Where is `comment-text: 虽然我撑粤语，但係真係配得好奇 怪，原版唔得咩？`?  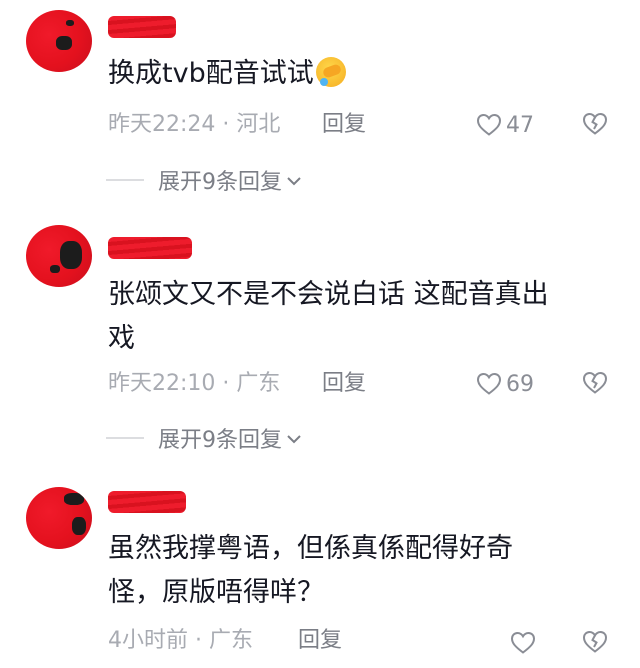
comment-text: 虽然我撑粤语，但係真係配得好奇 怪，原版唔得咩？ is located at coordinates (358, 571).